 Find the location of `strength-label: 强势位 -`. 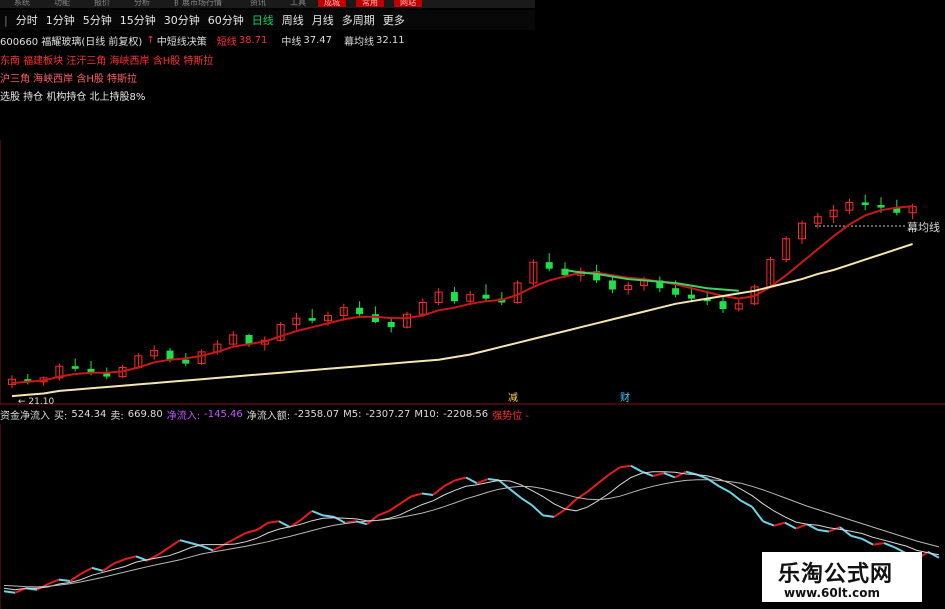

strength-label: 强势位 - is located at coordinates (510, 416).